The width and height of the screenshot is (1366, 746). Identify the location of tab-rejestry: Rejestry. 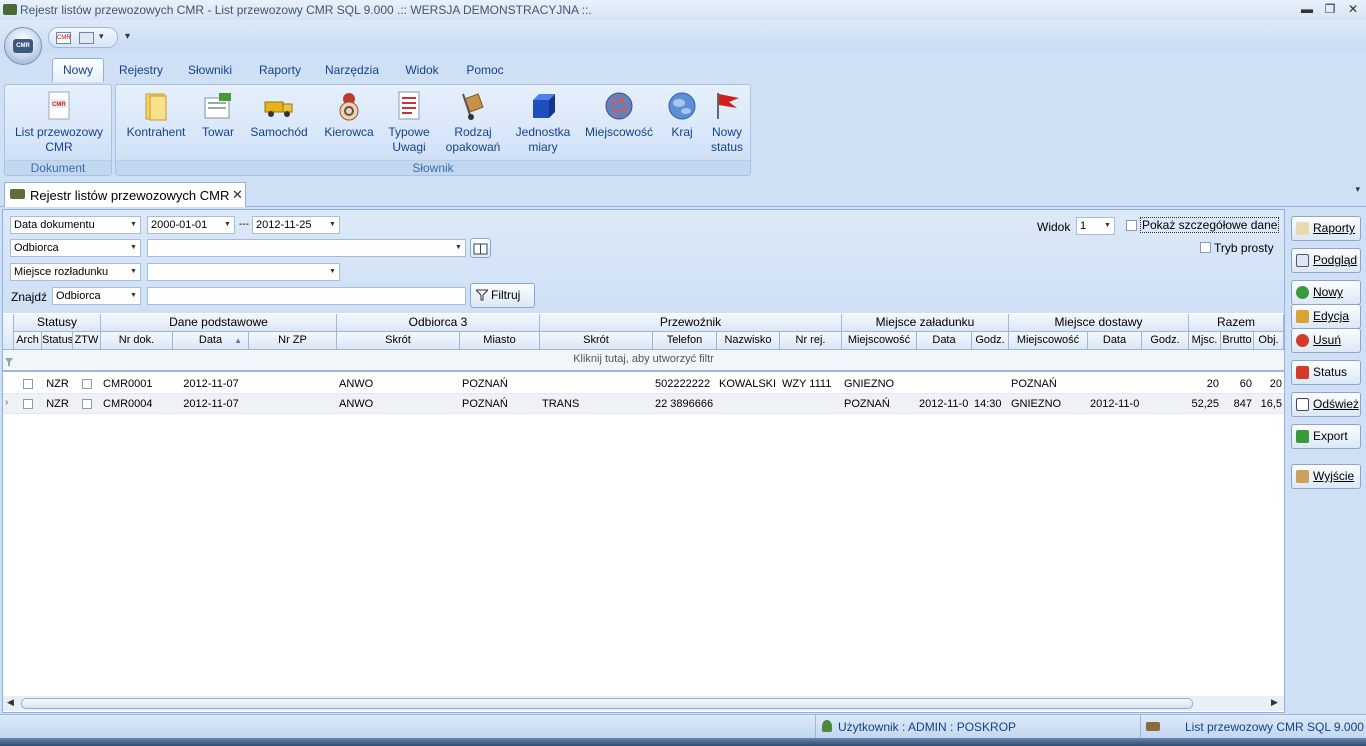
(141, 72).